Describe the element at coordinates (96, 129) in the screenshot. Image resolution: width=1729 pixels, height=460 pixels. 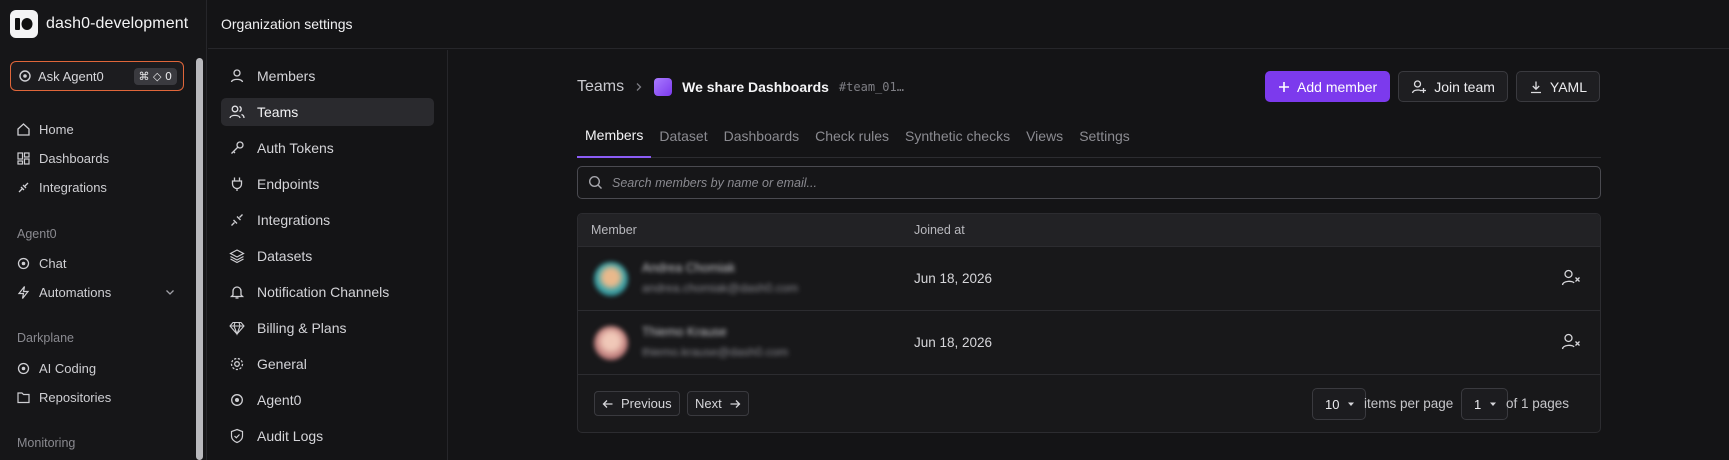
I see `sidebar-item-home: Home` at that location.